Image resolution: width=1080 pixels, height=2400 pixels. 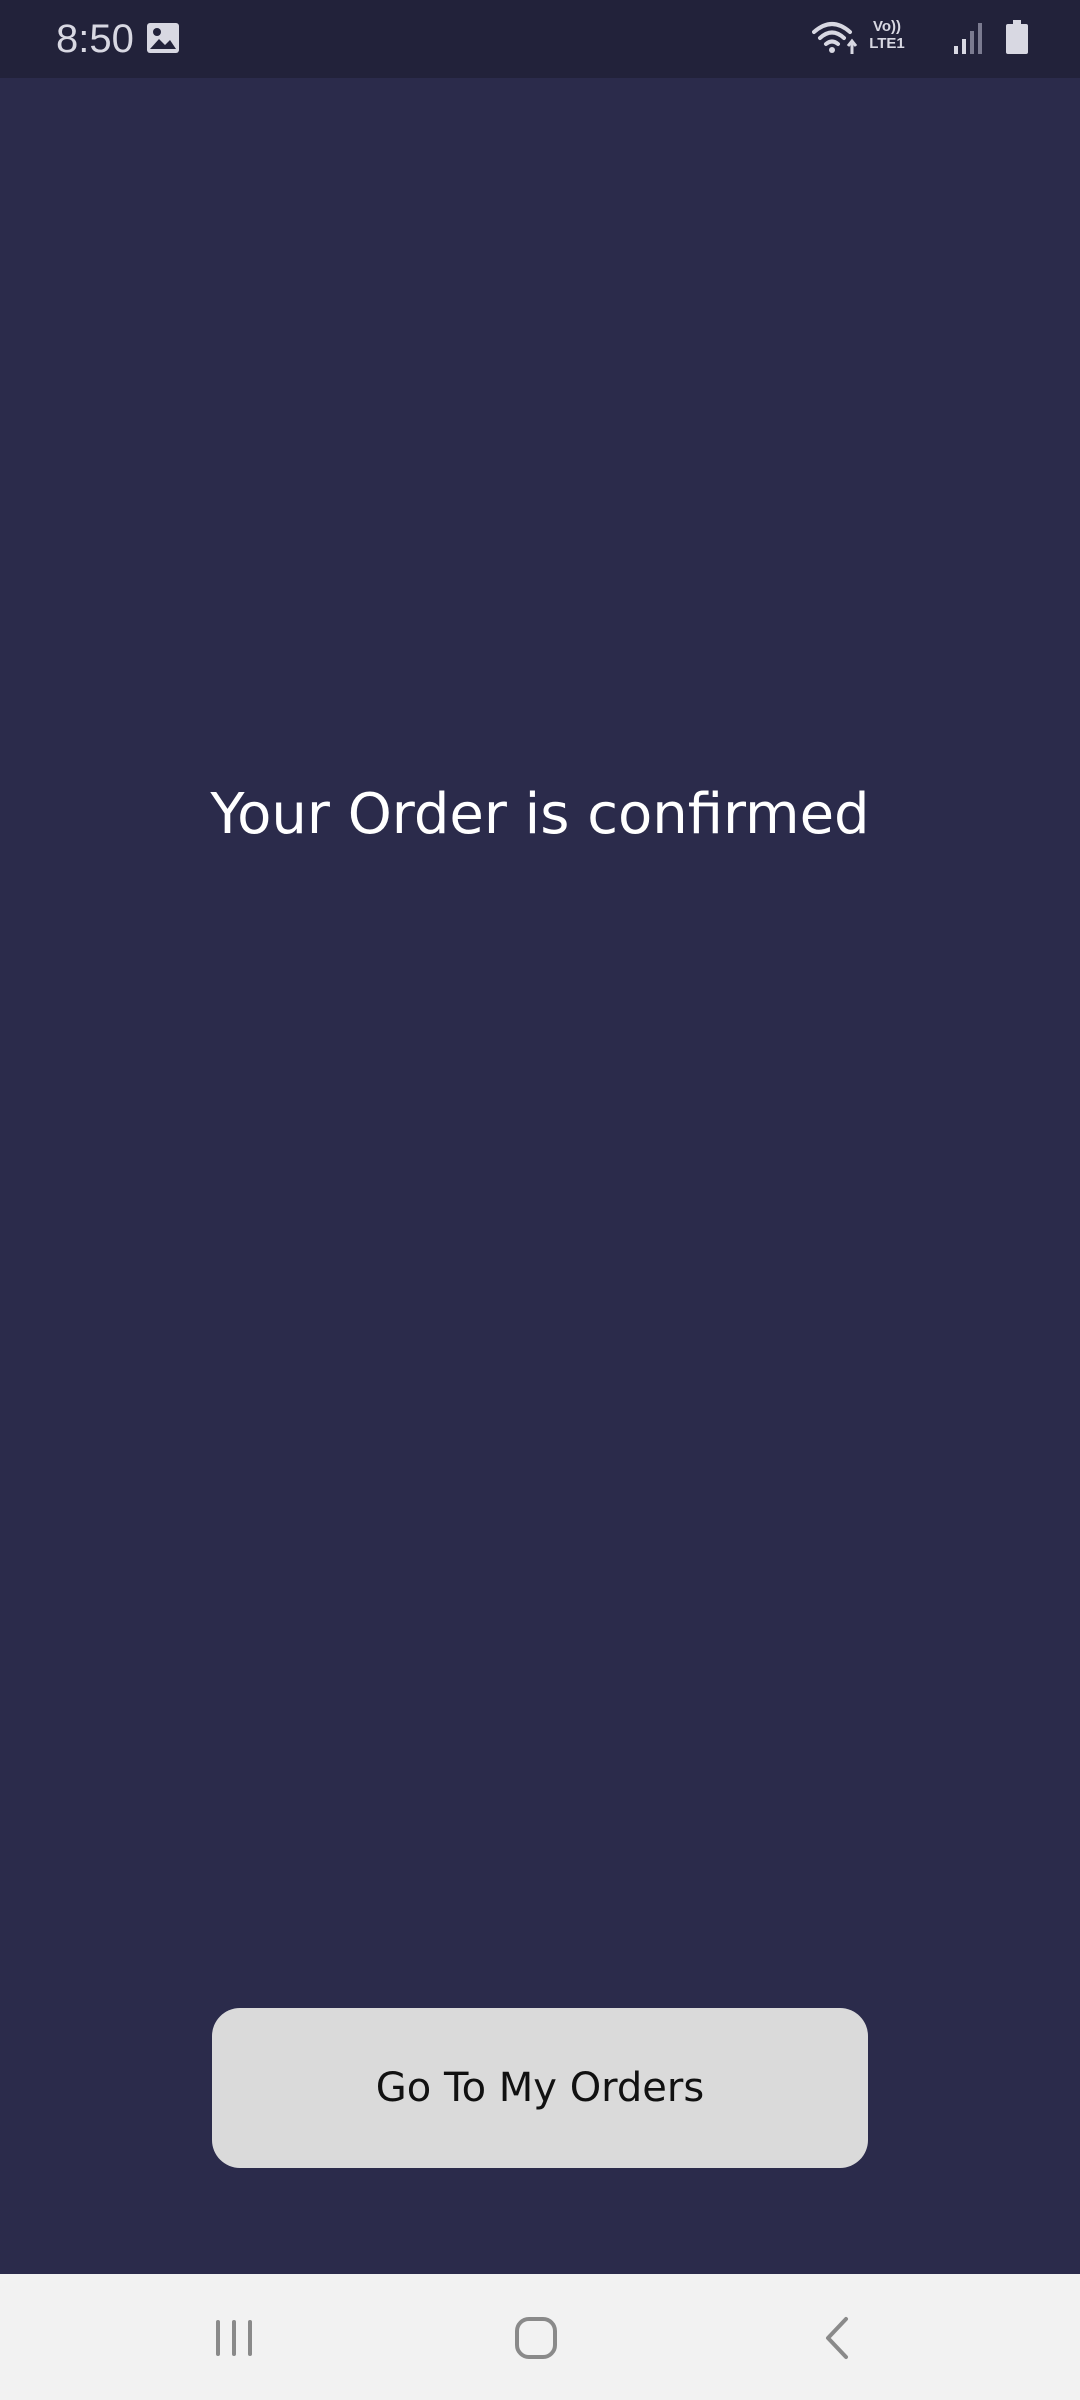 I want to click on battery-icon, so click(x=1017, y=37).